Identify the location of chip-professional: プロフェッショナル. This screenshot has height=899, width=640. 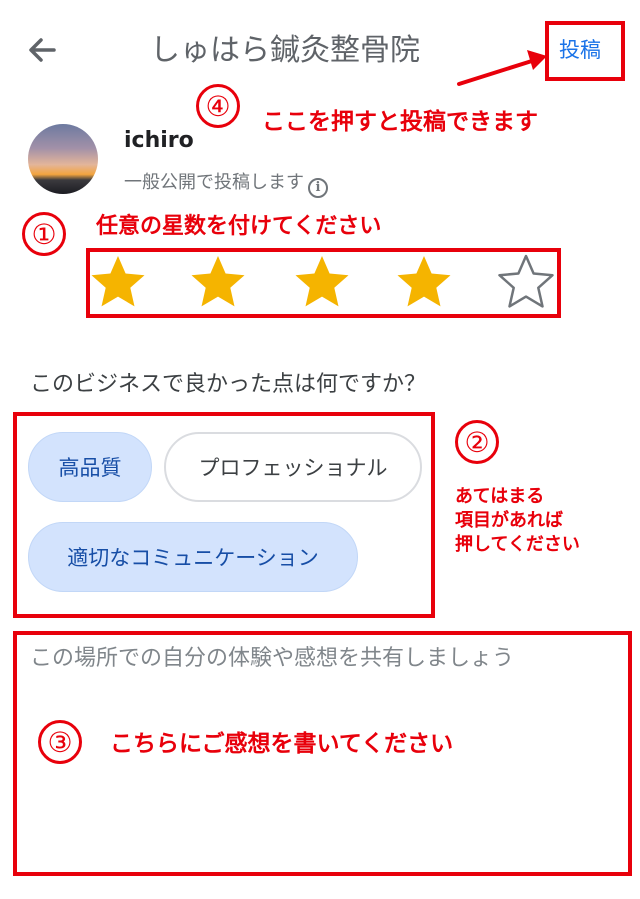
(293, 467).